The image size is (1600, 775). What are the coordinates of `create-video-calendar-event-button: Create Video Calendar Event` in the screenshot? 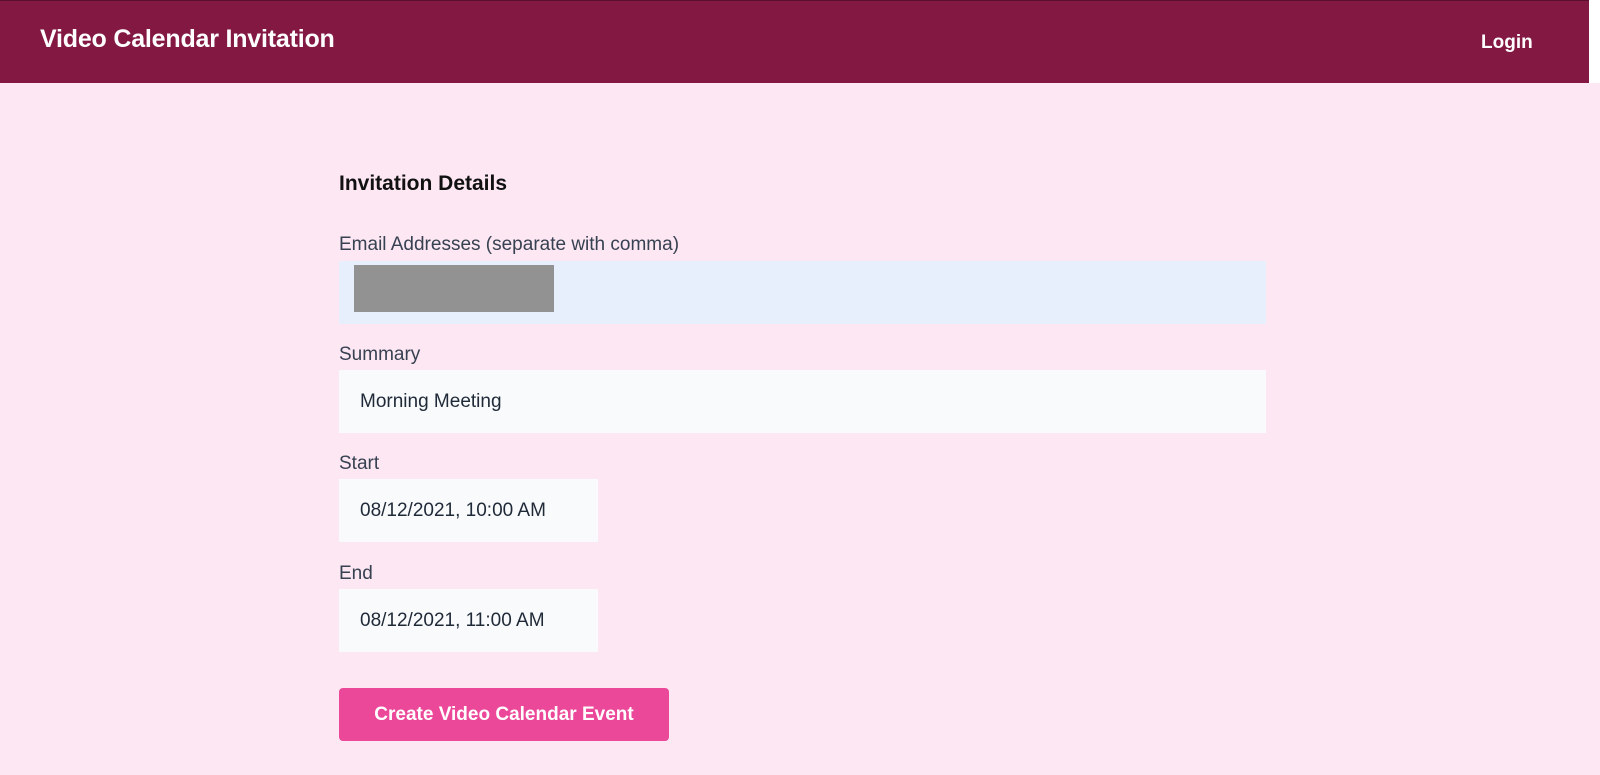 It's located at (504, 714).